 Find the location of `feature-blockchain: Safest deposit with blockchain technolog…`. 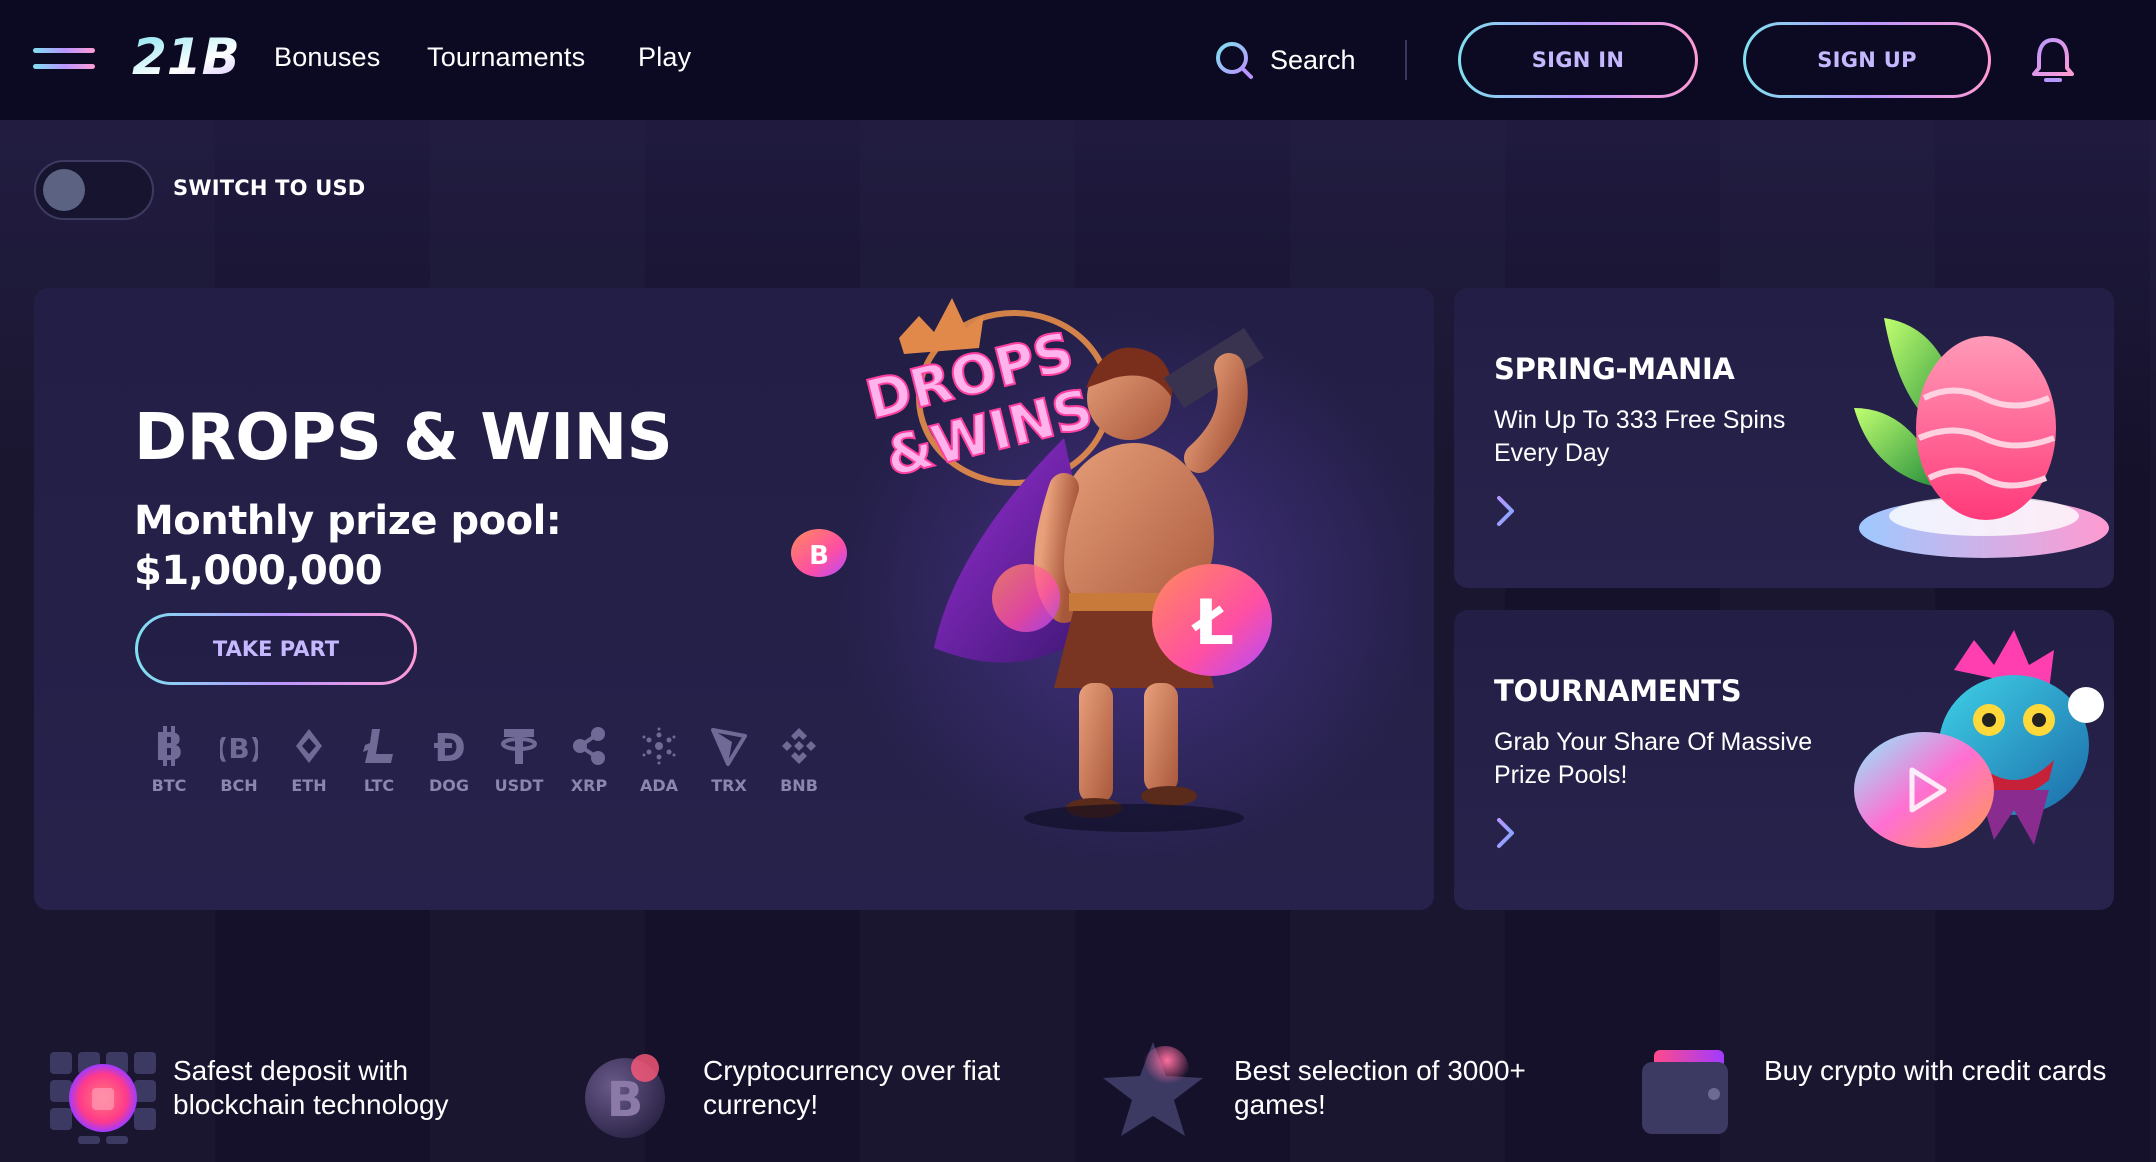

feature-blockchain: Safest deposit with blockchain technolog… is located at coordinates (308, 1088).